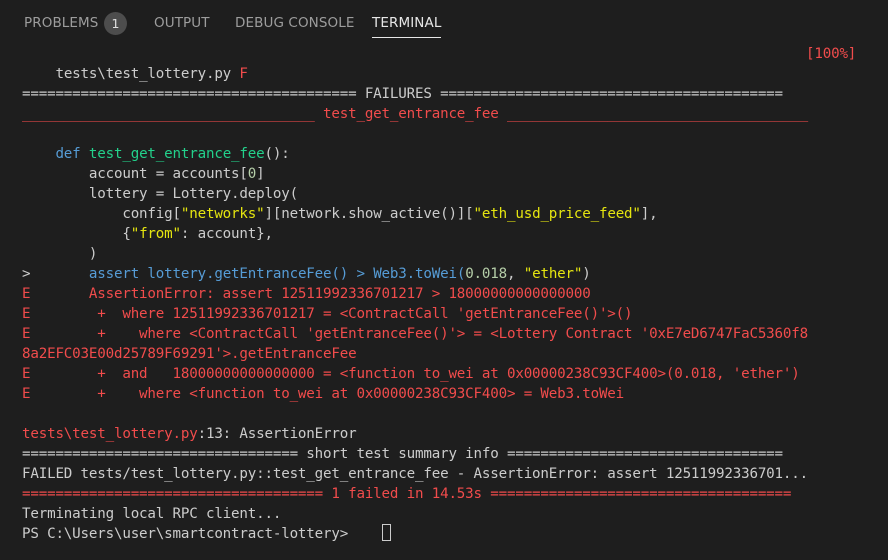  Describe the element at coordinates (60, 254) in the screenshot. I see `code-line-close: )` at that location.